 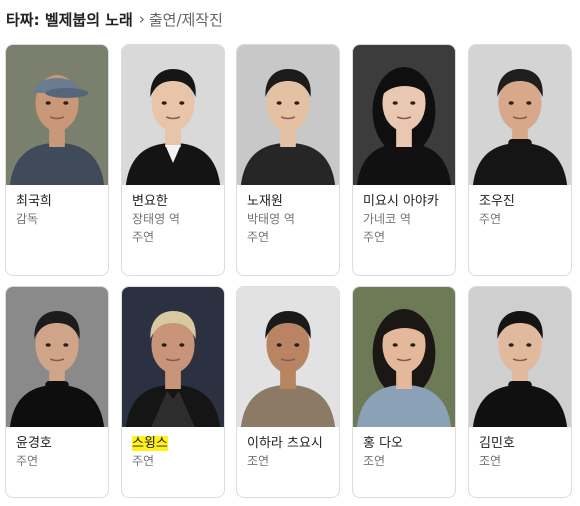 I want to click on cast-name: 홍 다오, so click(x=404, y=443).